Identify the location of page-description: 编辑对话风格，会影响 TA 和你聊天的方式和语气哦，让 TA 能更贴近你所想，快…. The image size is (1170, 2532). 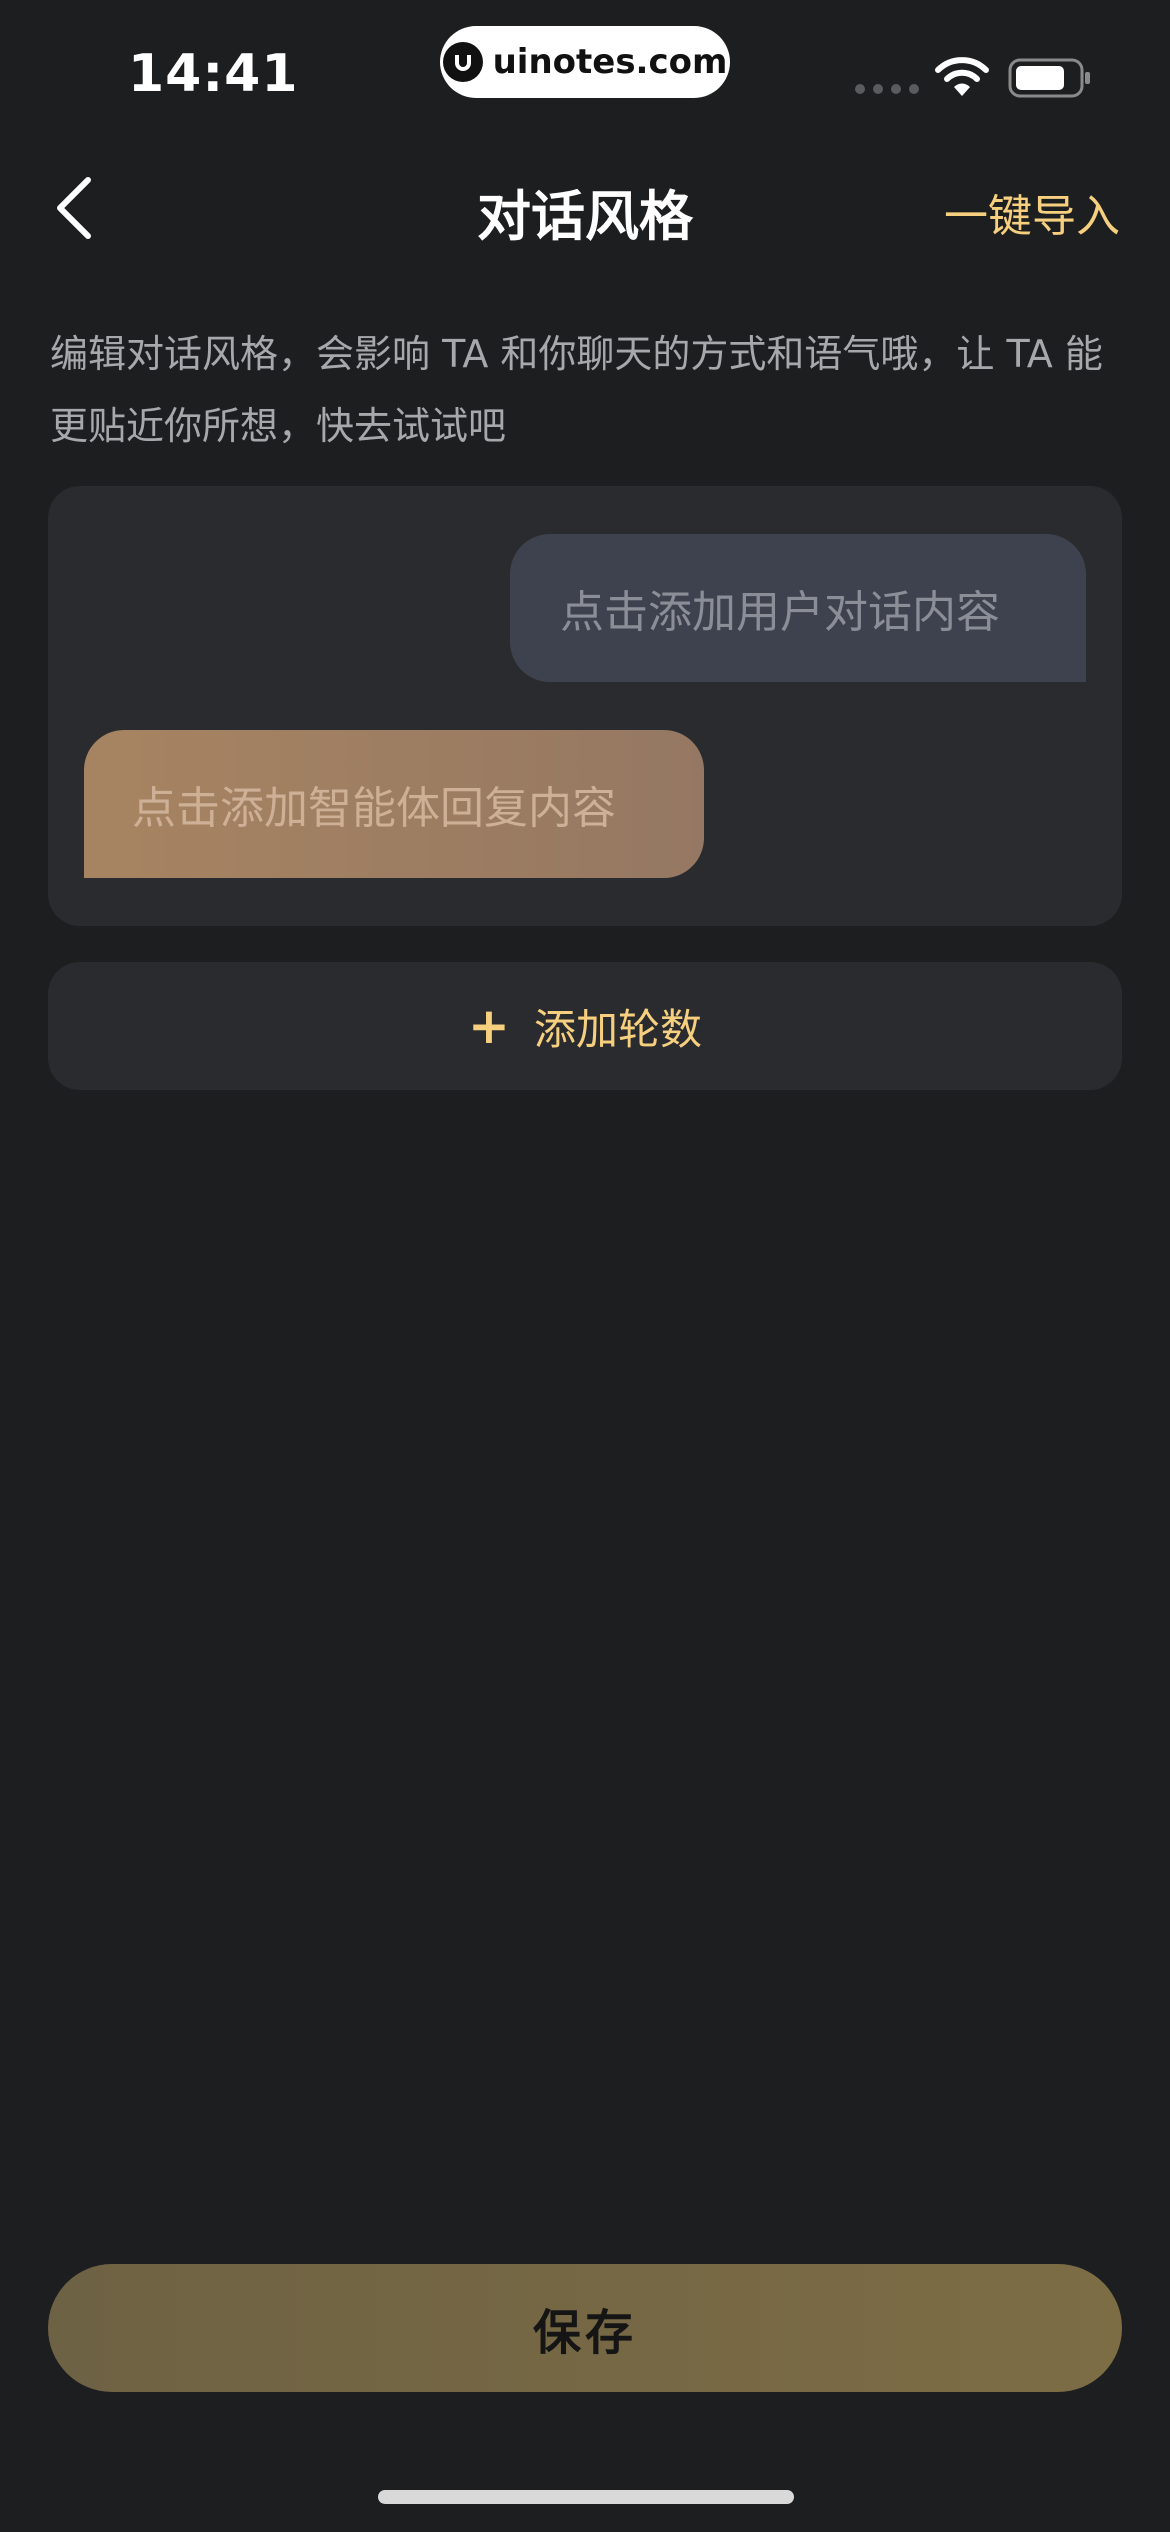
(576, 390).